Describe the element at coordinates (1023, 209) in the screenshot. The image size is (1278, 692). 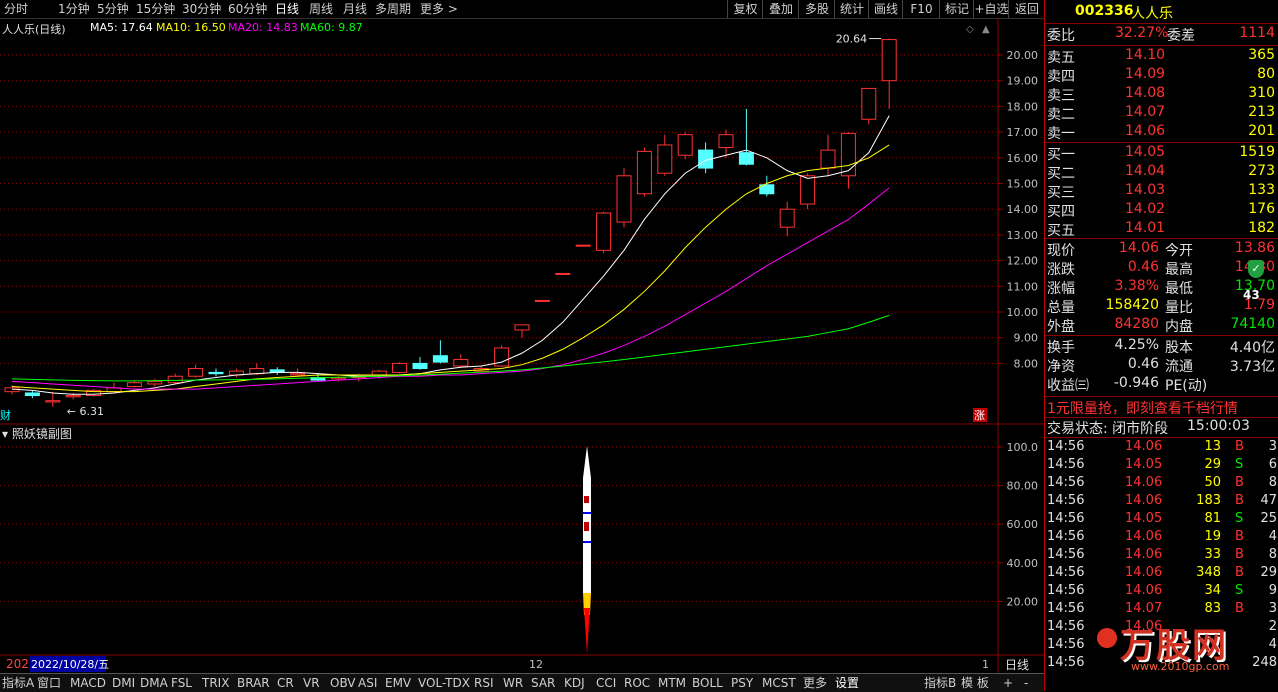
I see `y-tick-label: 14.00` at that location.